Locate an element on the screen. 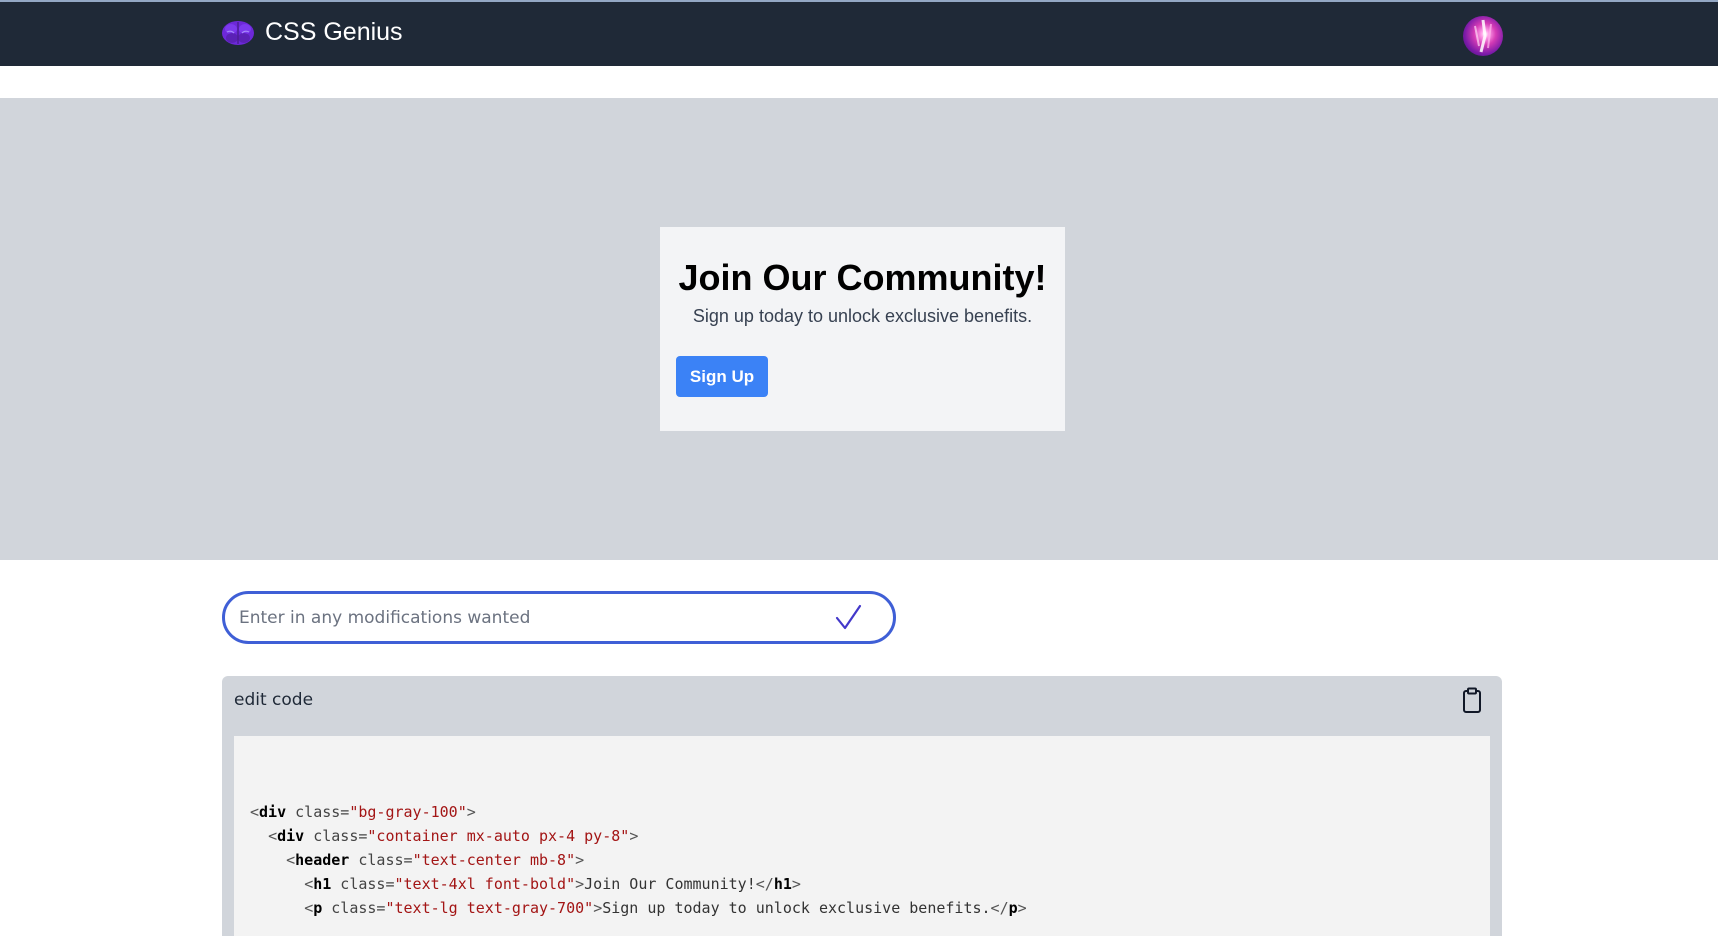  code-attr-value: "container mx-auto px-4 py-8" is located at coordinates (498, 836).